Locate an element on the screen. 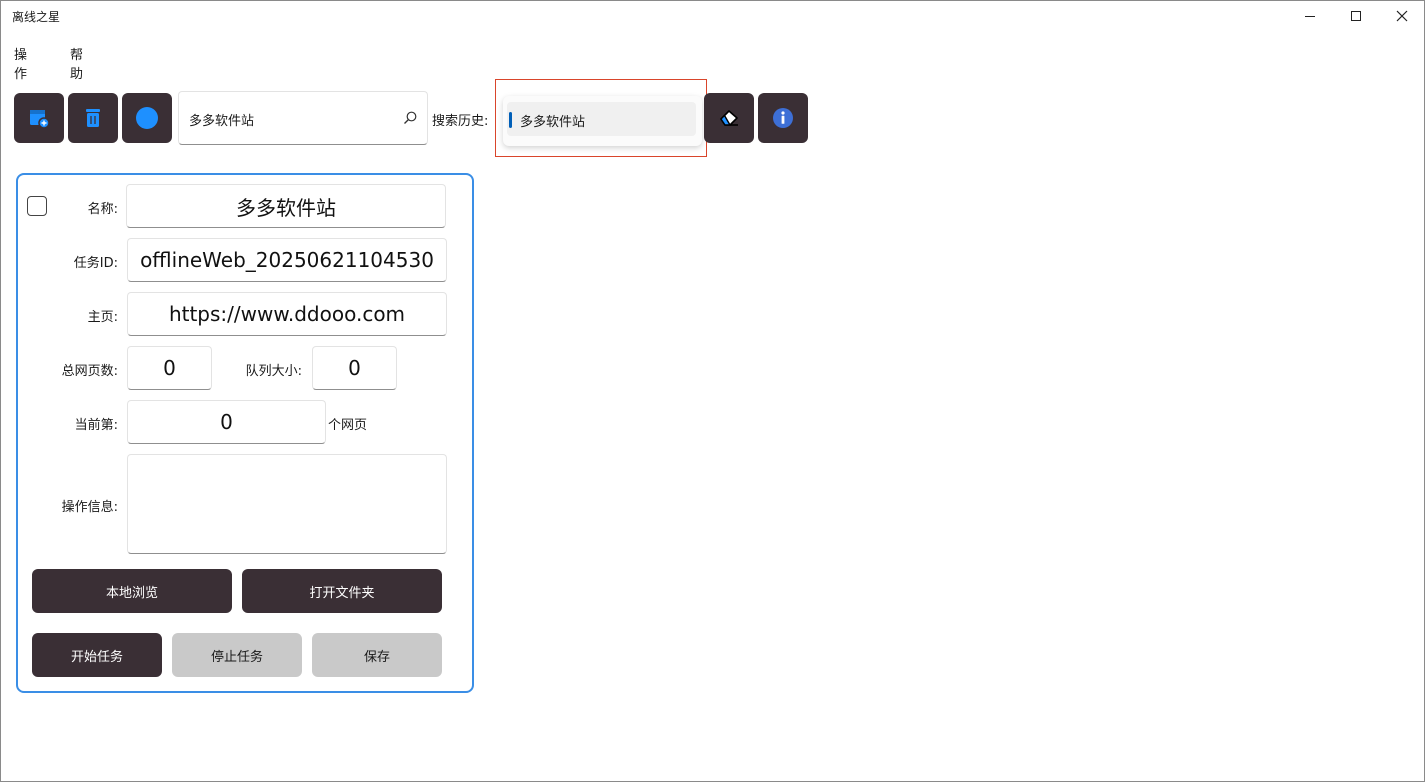  minimize-icon is located at coordinates (1310, 16).